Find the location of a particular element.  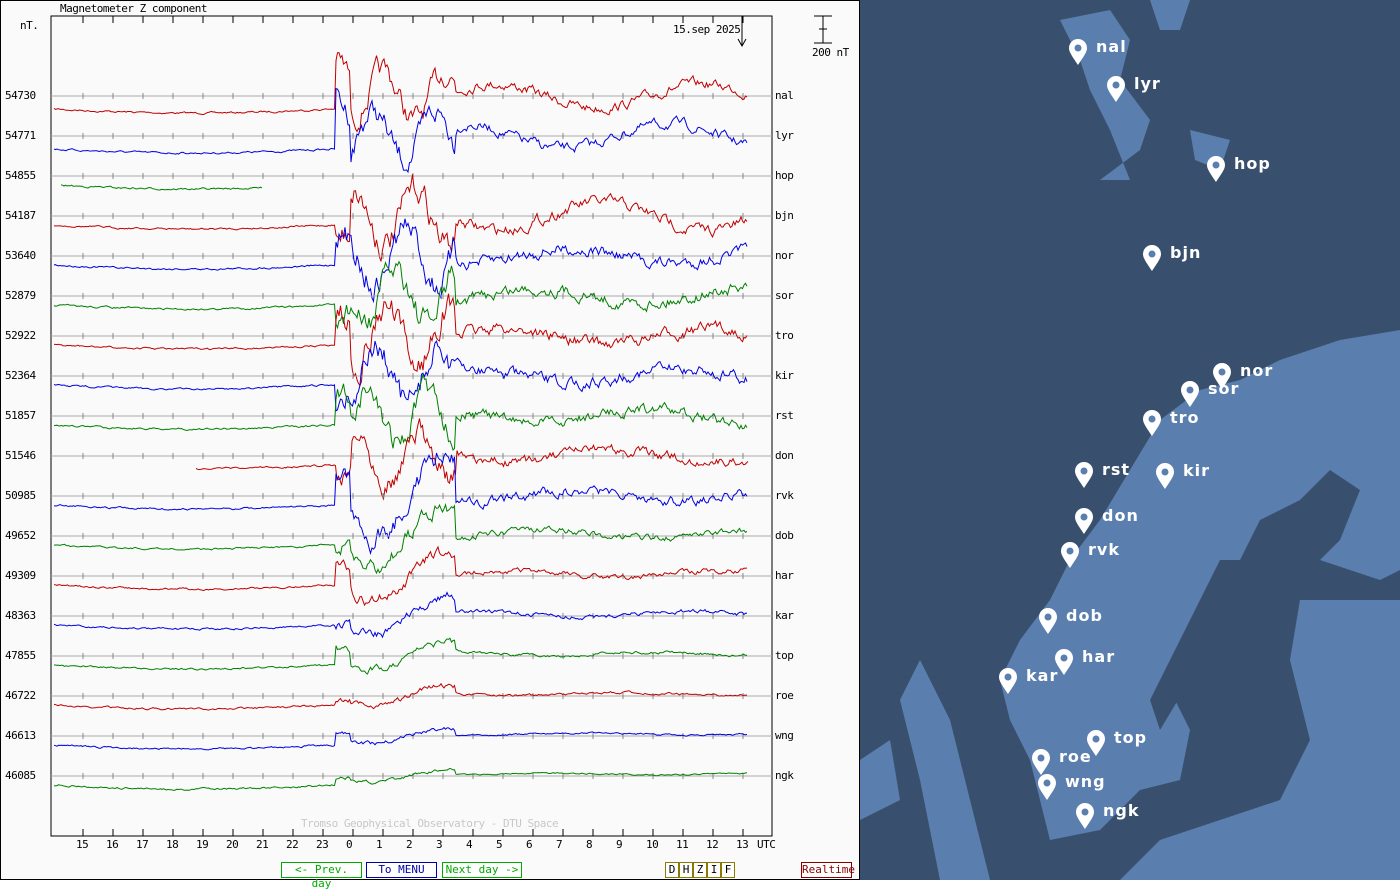

baseline-value-nal: 54730 is located at coordinates (20, 95).